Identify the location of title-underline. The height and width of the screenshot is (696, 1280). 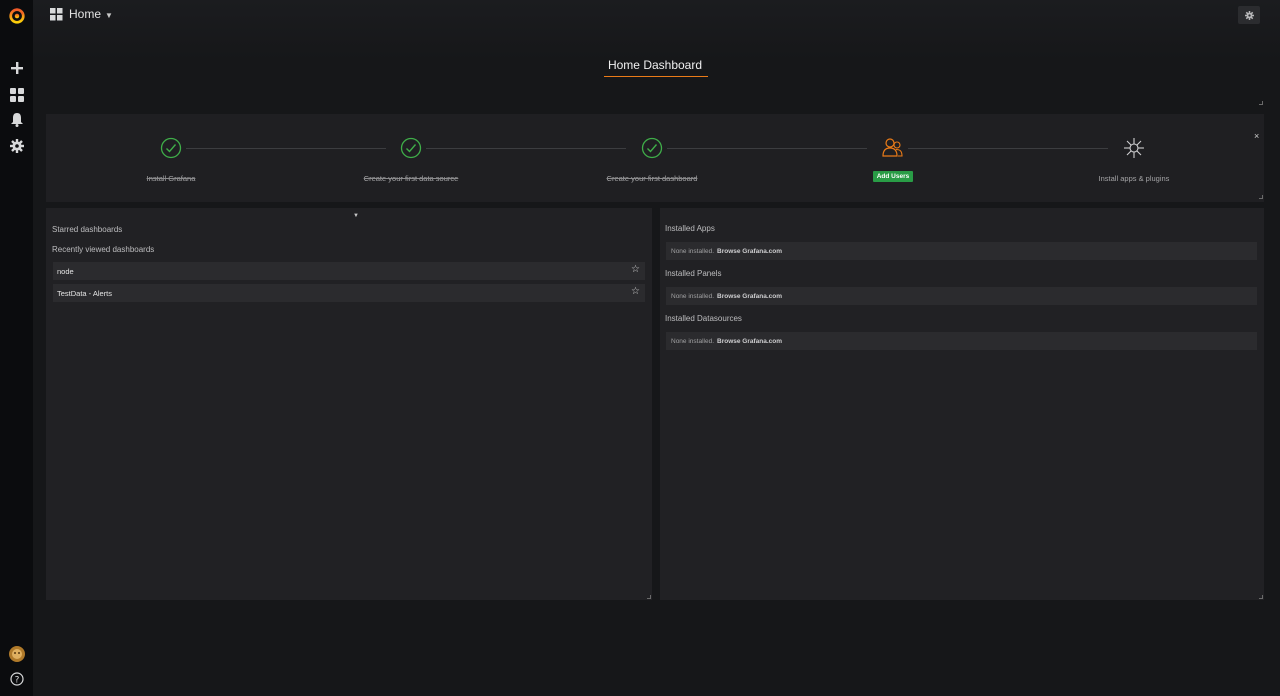
(656, 76).